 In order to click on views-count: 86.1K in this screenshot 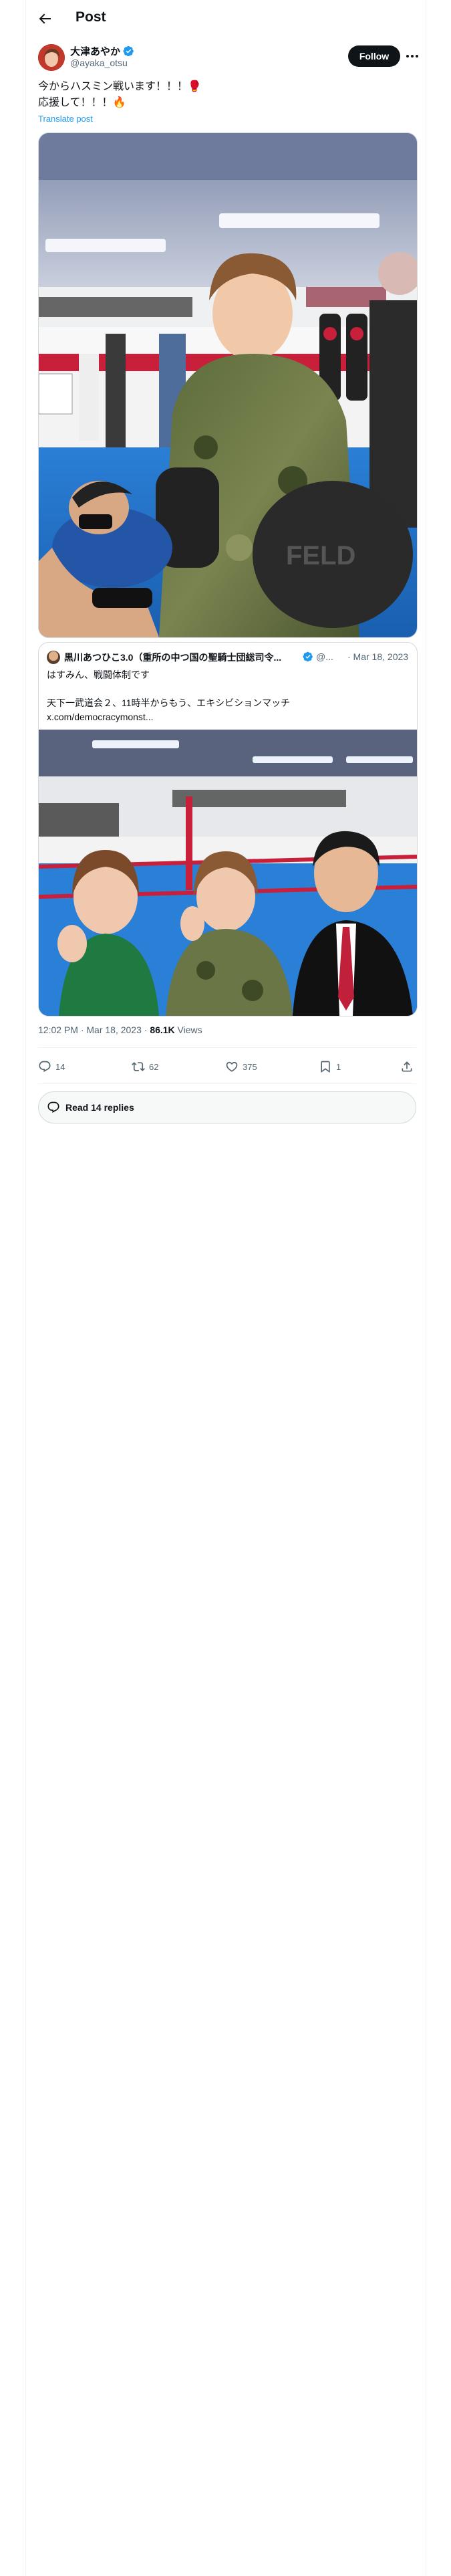, I will do `click(162, 1030)`.